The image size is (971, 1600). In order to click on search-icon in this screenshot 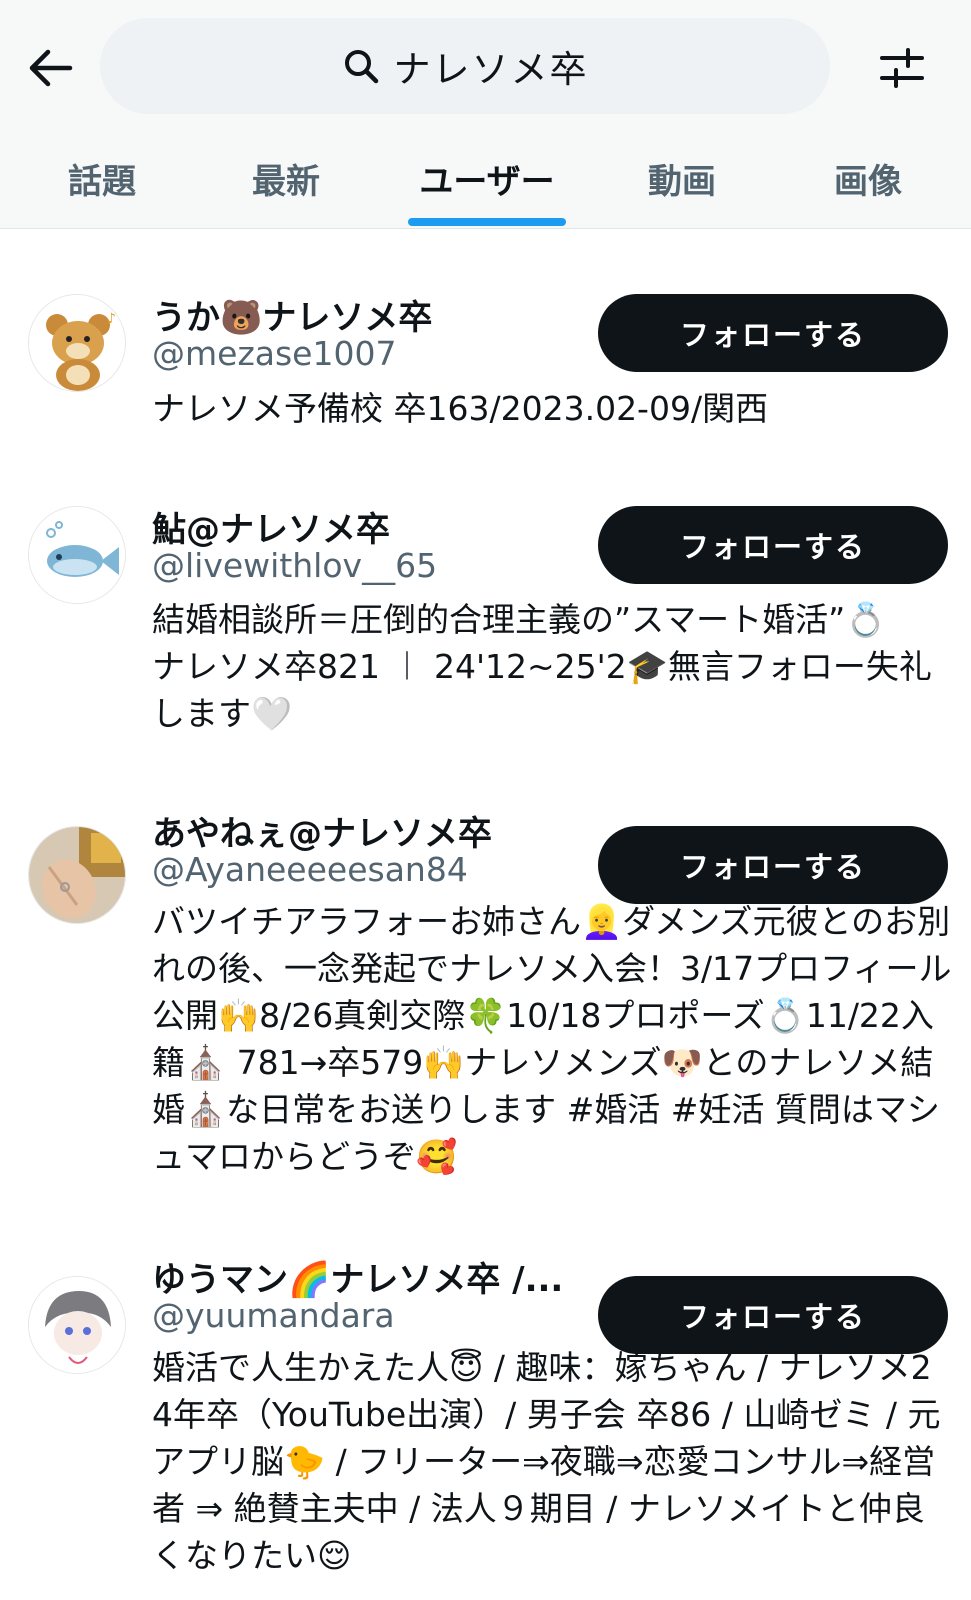, I will do `click(361, 67)`.